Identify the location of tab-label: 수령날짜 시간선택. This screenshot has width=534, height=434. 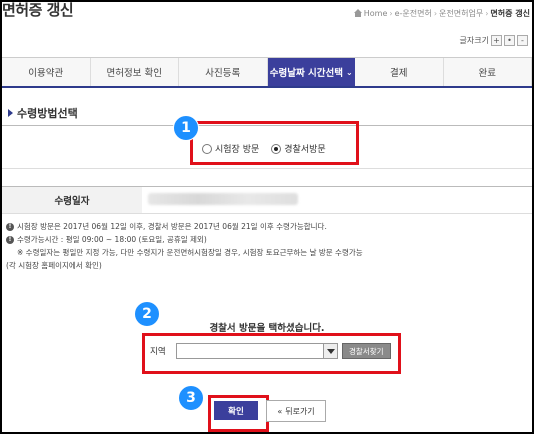
(306, 73).